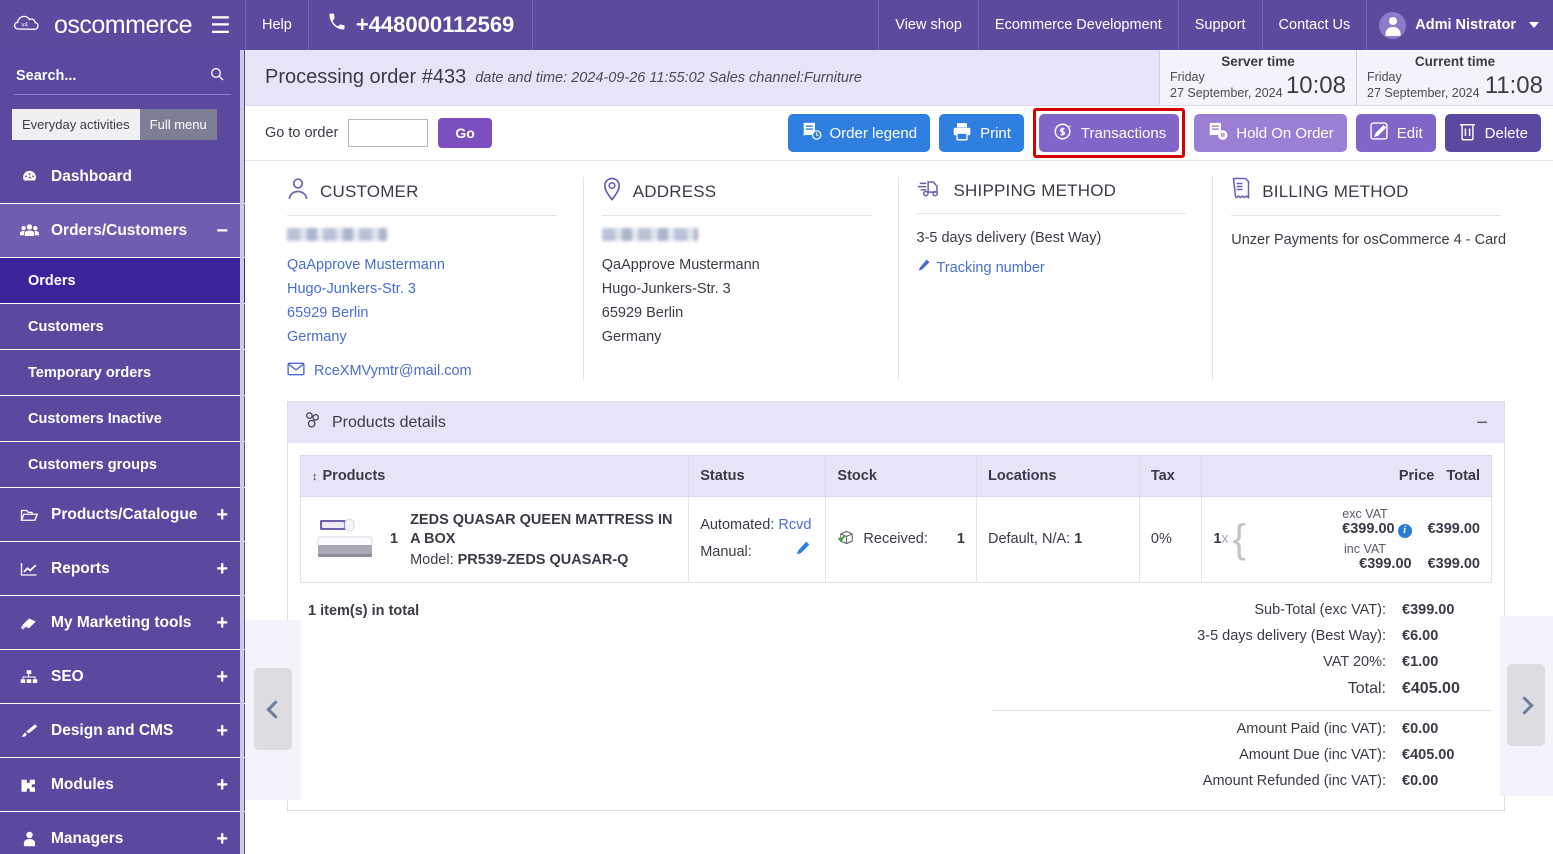 The image size is (1553, 854). I want to click on avatar, so click(1393, 25).